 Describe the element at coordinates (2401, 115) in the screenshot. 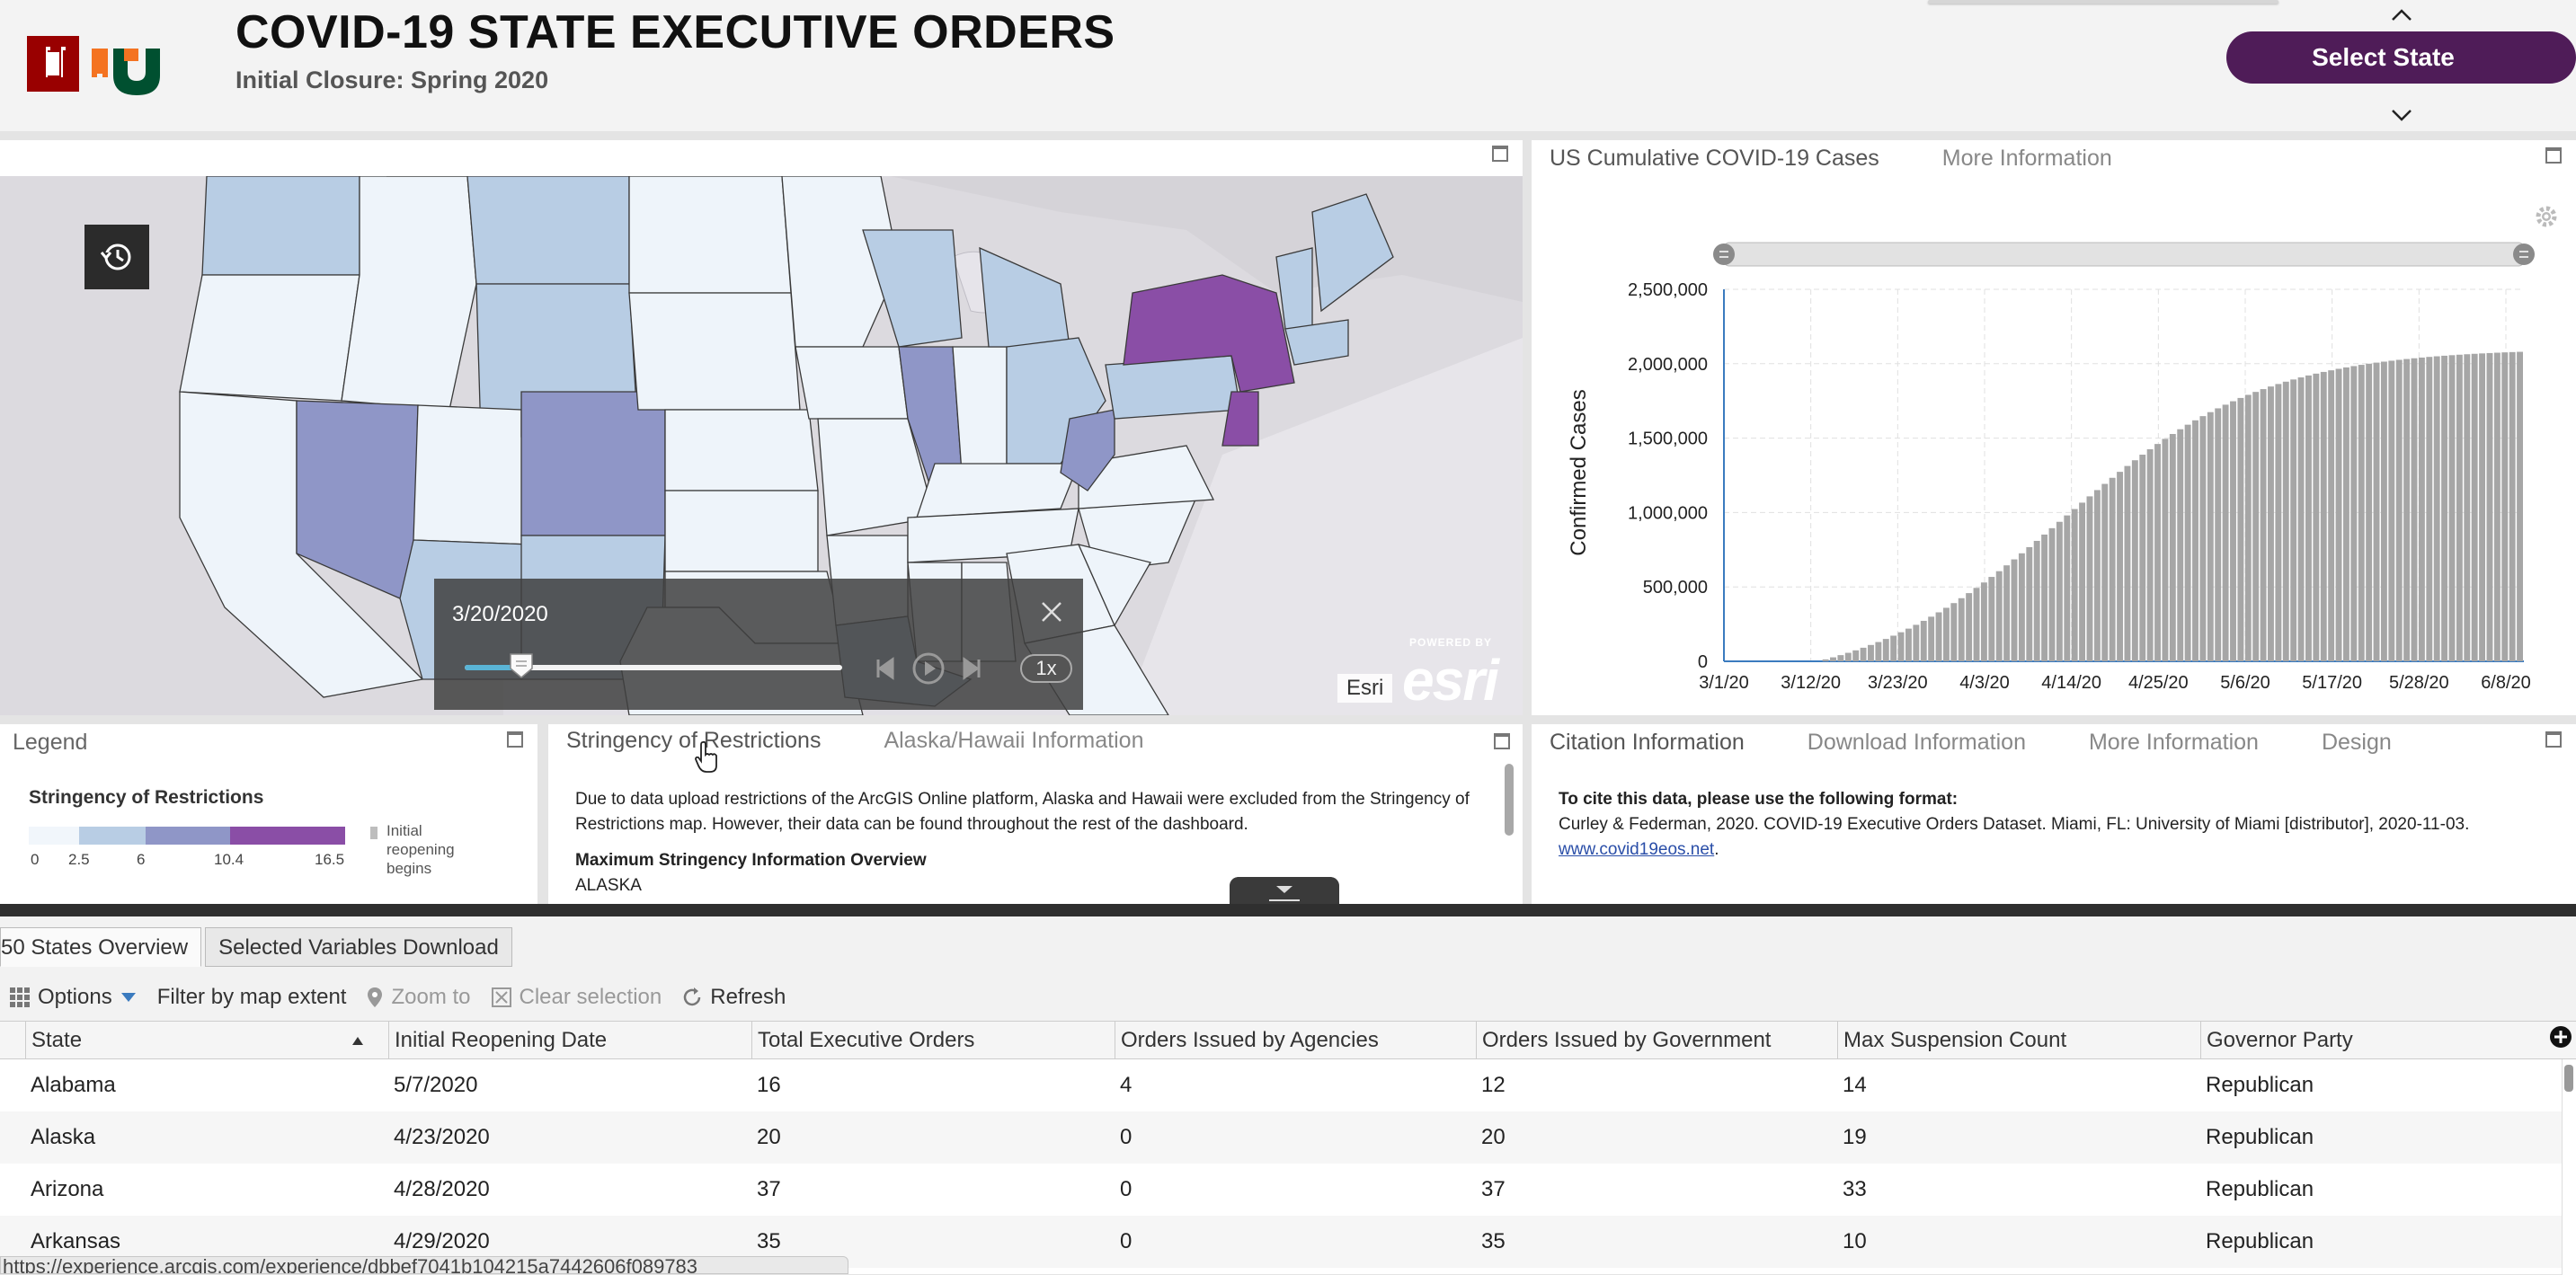

I see `chevron-down-icon` at that location.